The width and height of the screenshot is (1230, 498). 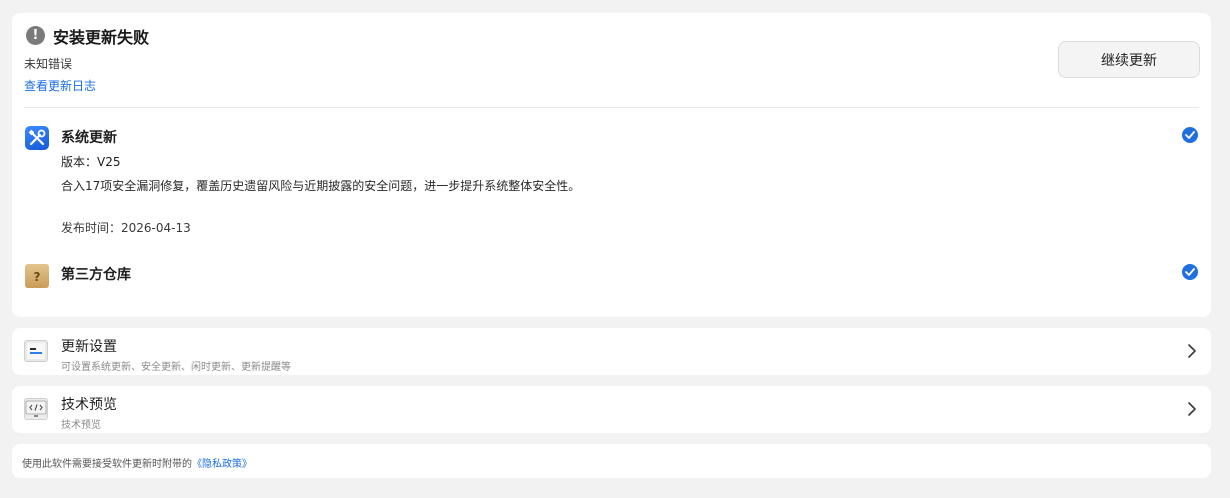 I want to click on technical-preview-row: 技术预览 技术预览, so click(x=611, y=409).